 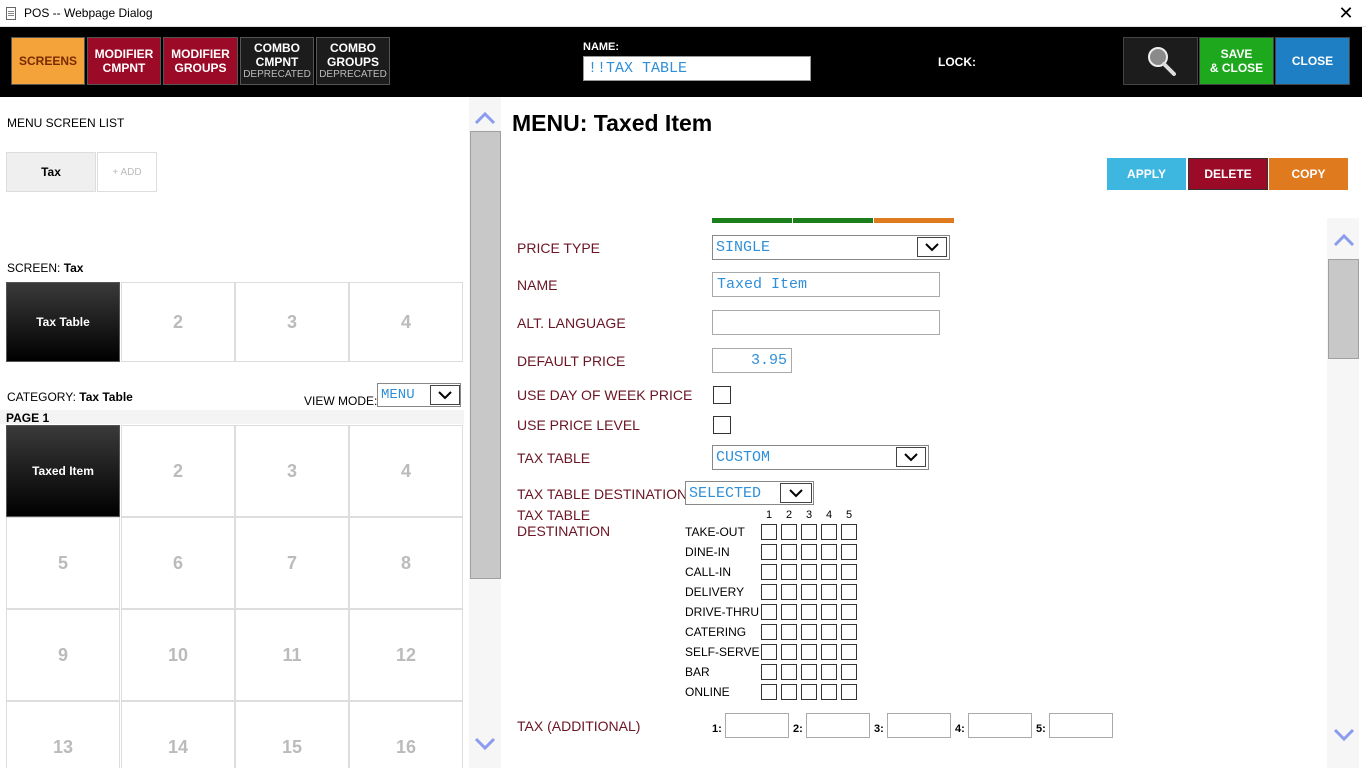 What do you see at coordinates (178, 734) in the screenshot?
I see `item-cell: 14` at bounding box center [178, 734].